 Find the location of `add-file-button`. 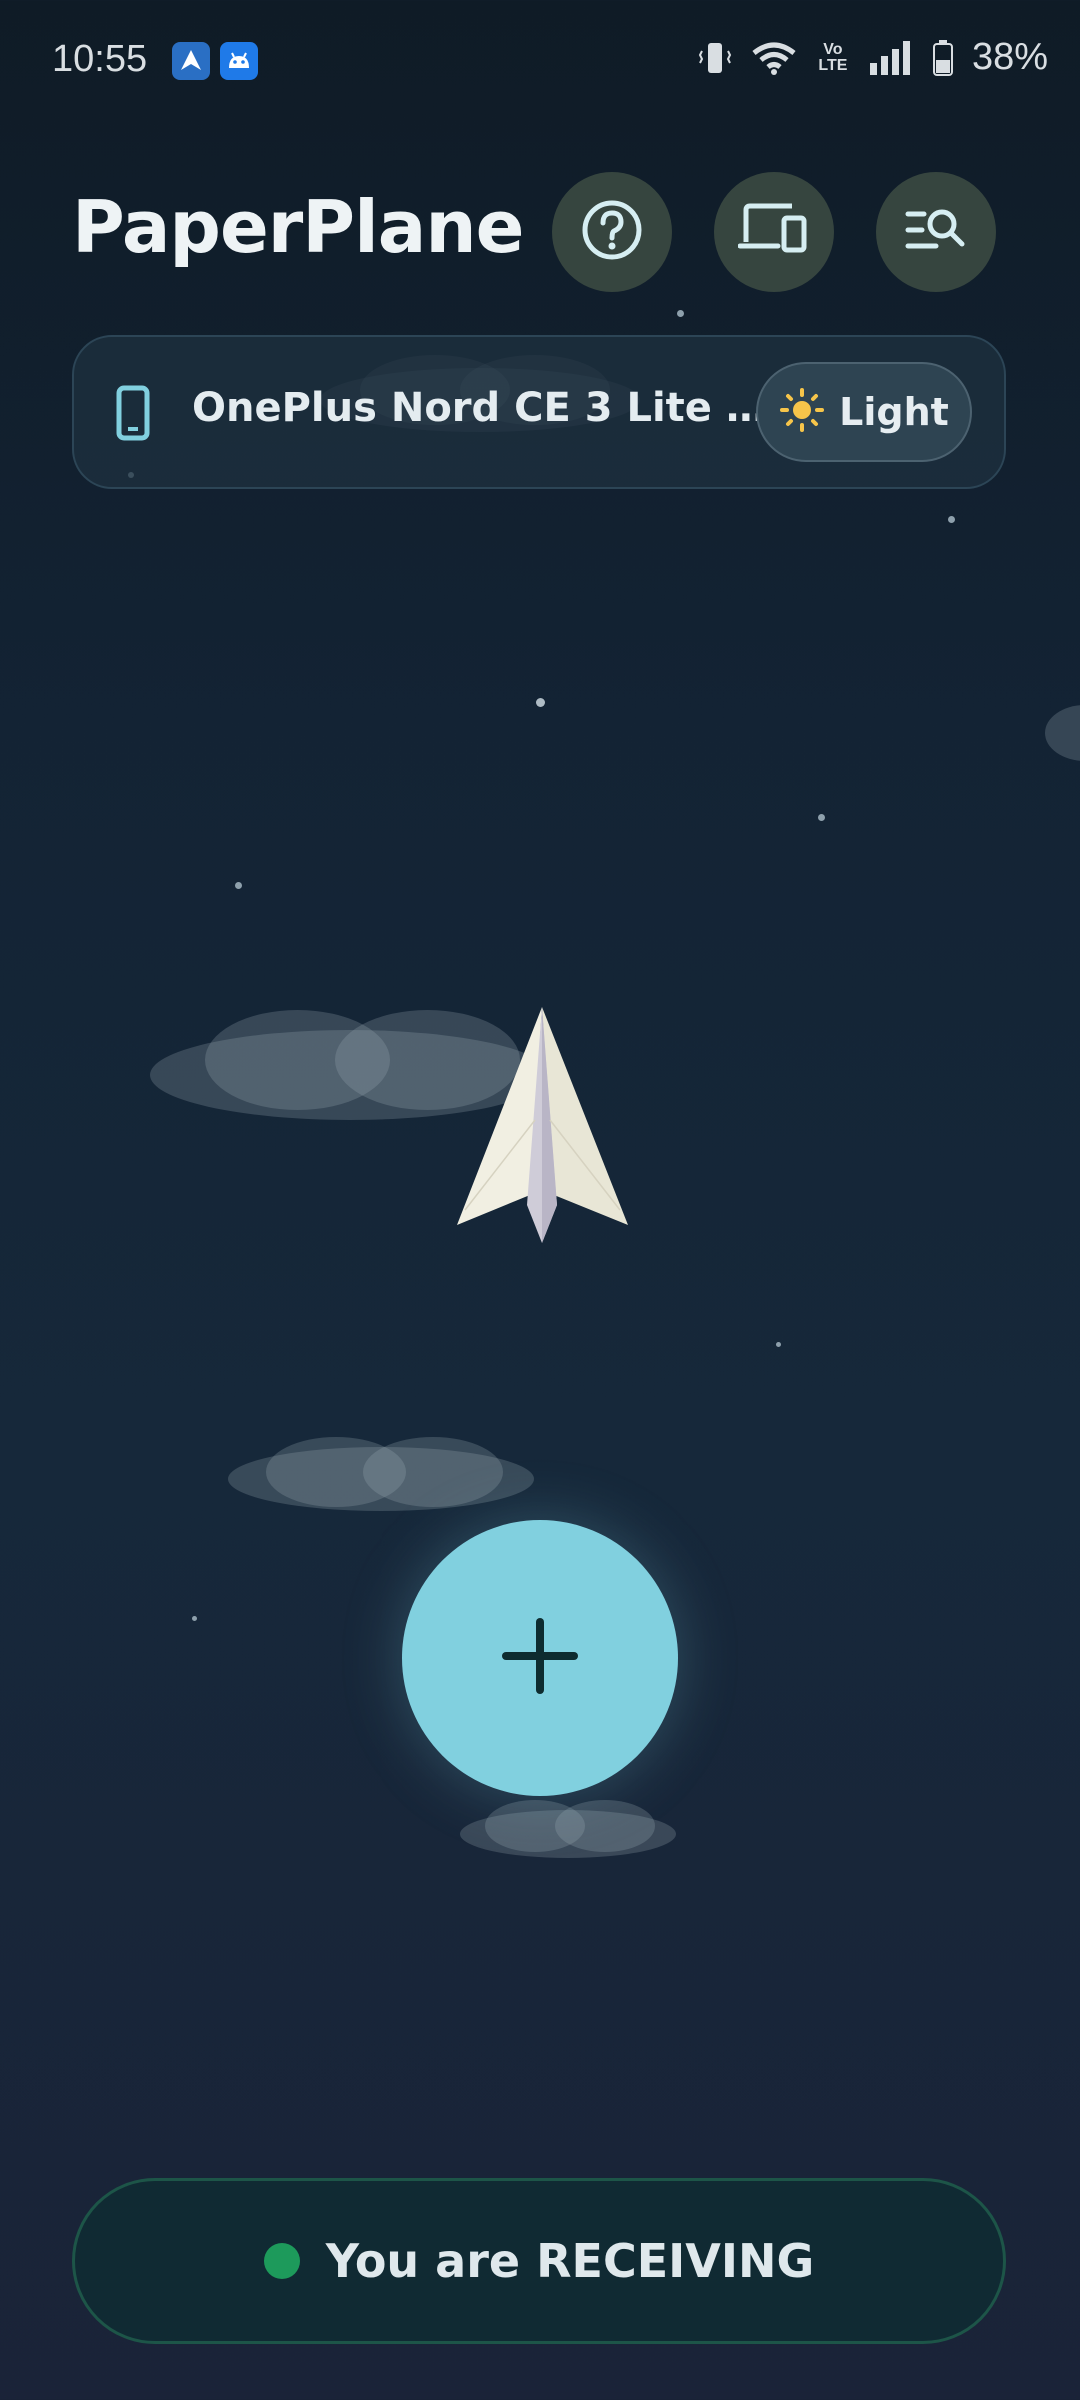

add-file-button is located at coordinates (540, 1658).